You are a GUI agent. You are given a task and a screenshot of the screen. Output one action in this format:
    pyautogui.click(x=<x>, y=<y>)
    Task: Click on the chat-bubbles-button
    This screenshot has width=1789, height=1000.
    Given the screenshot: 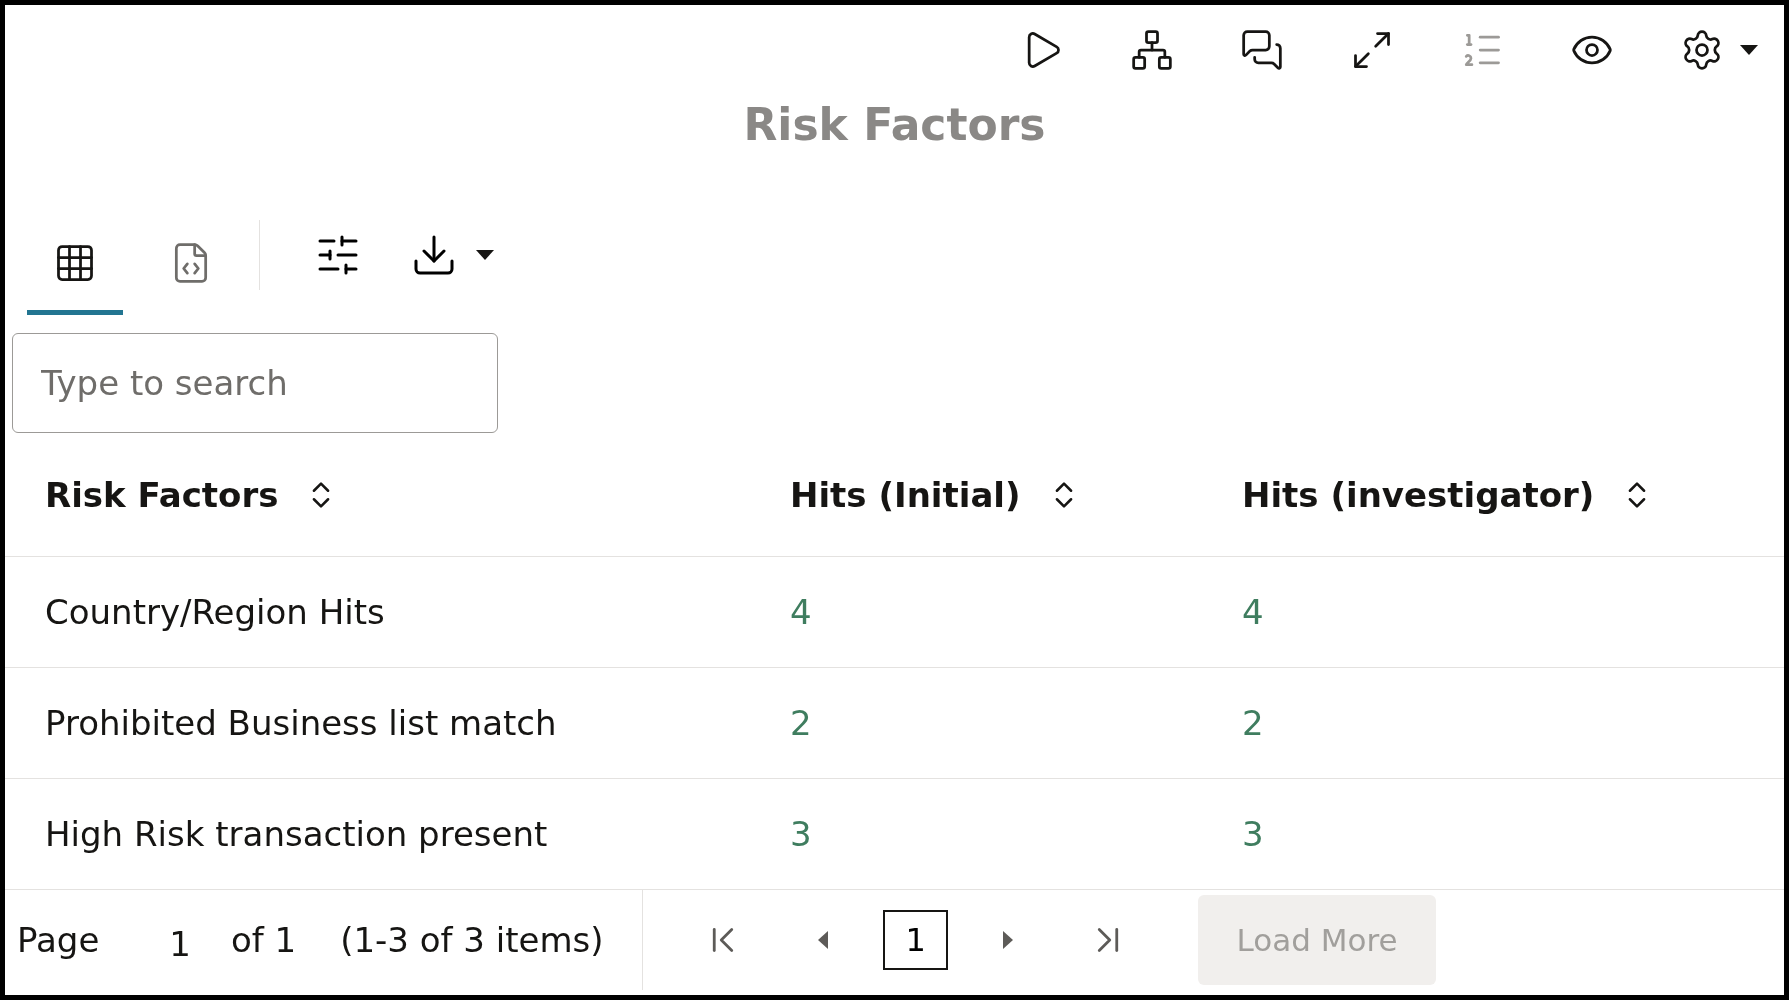 What is the action you would take?
    pyautogui.click(x=1262, y=50)
    